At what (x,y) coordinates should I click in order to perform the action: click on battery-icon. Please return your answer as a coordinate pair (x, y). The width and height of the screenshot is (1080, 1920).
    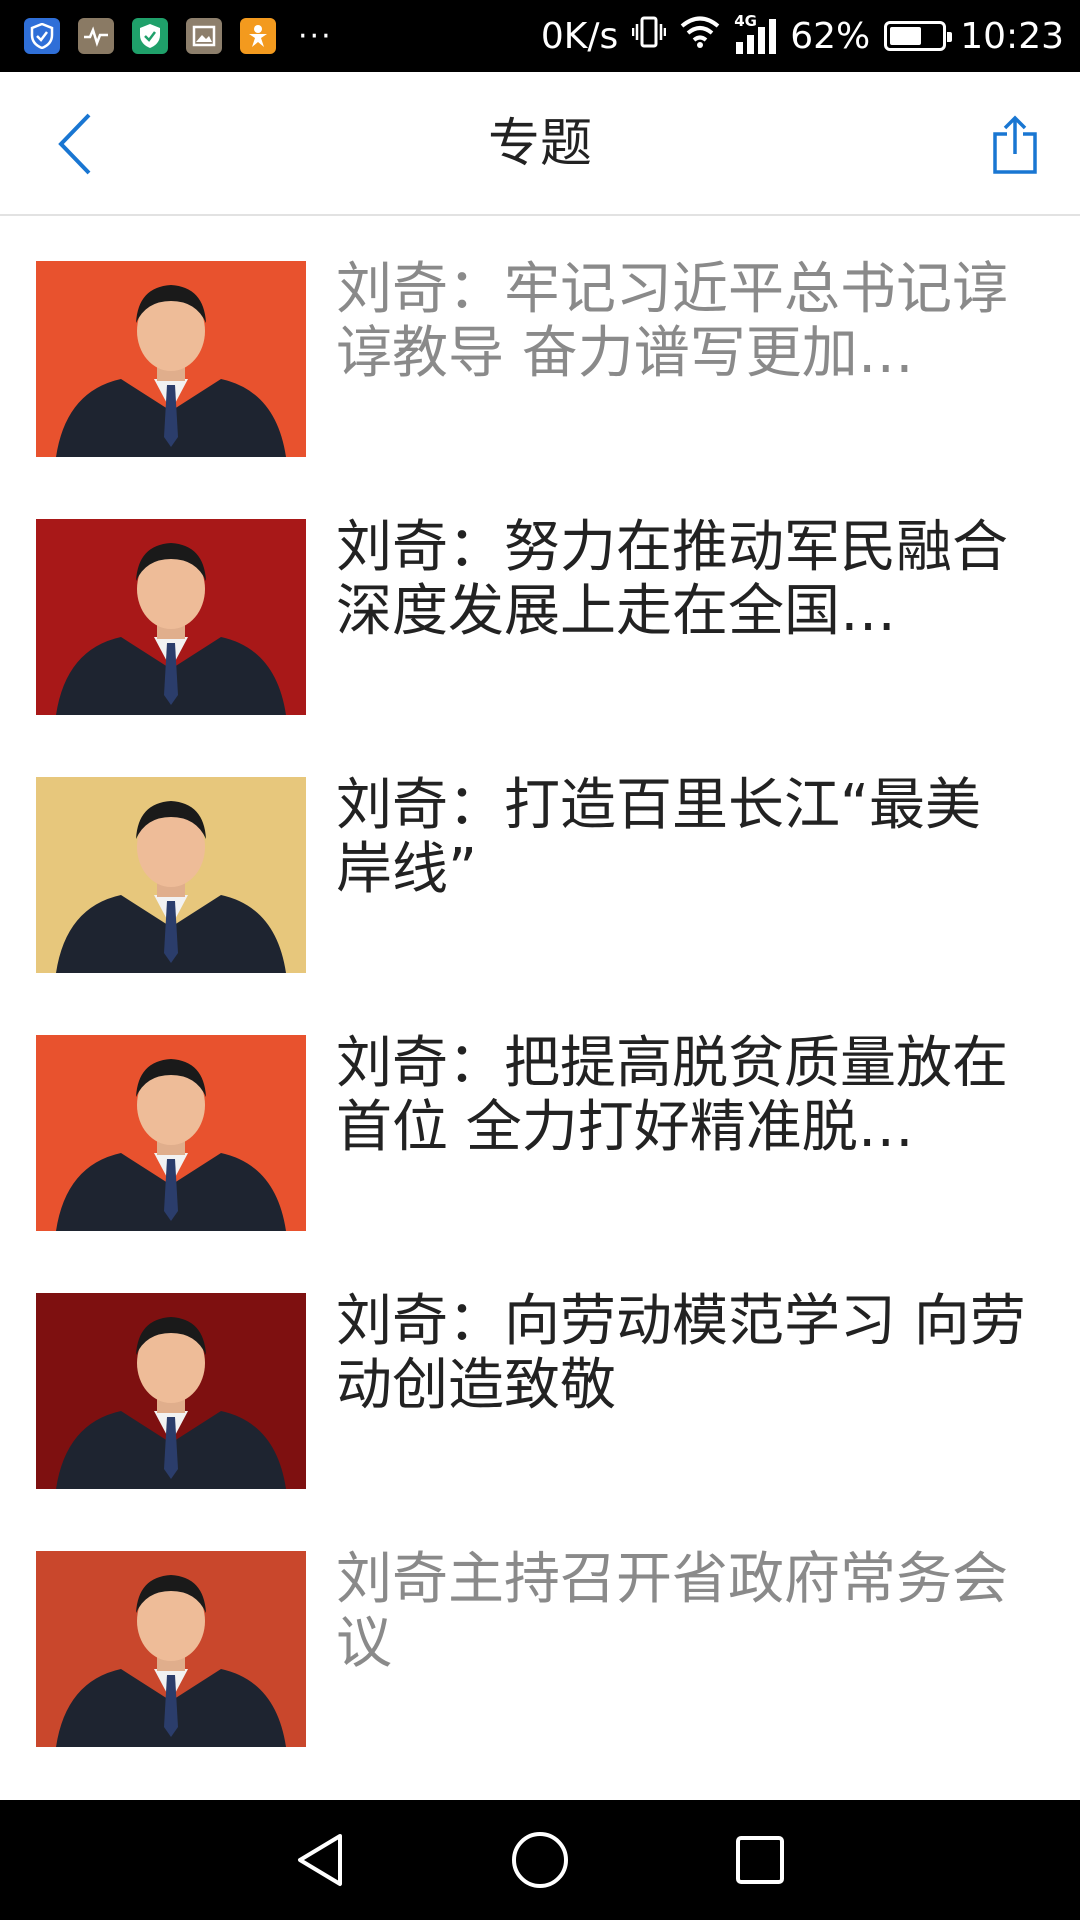
    Looking at the image, I should click on (918, 36).